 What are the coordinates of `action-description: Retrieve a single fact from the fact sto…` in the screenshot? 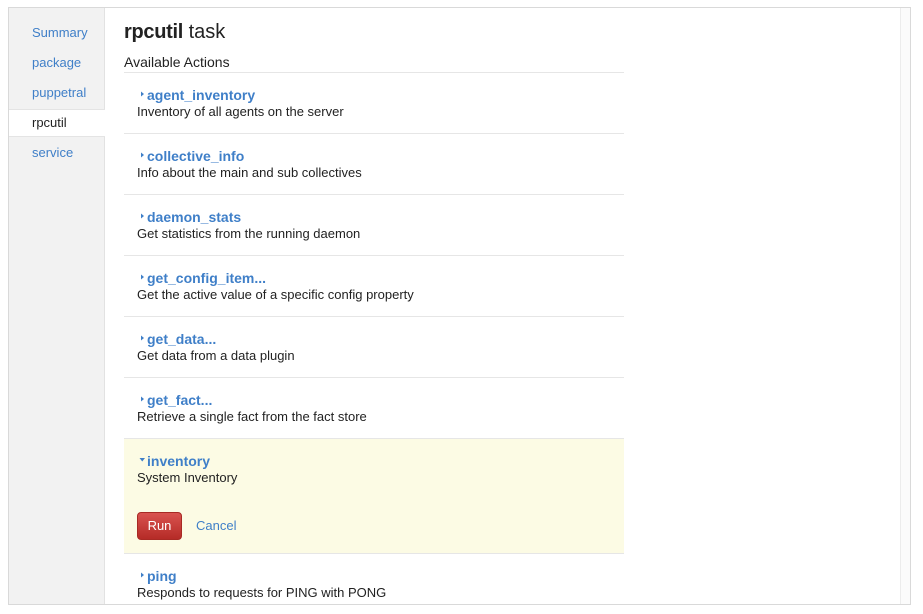 It's located at (252, 416).